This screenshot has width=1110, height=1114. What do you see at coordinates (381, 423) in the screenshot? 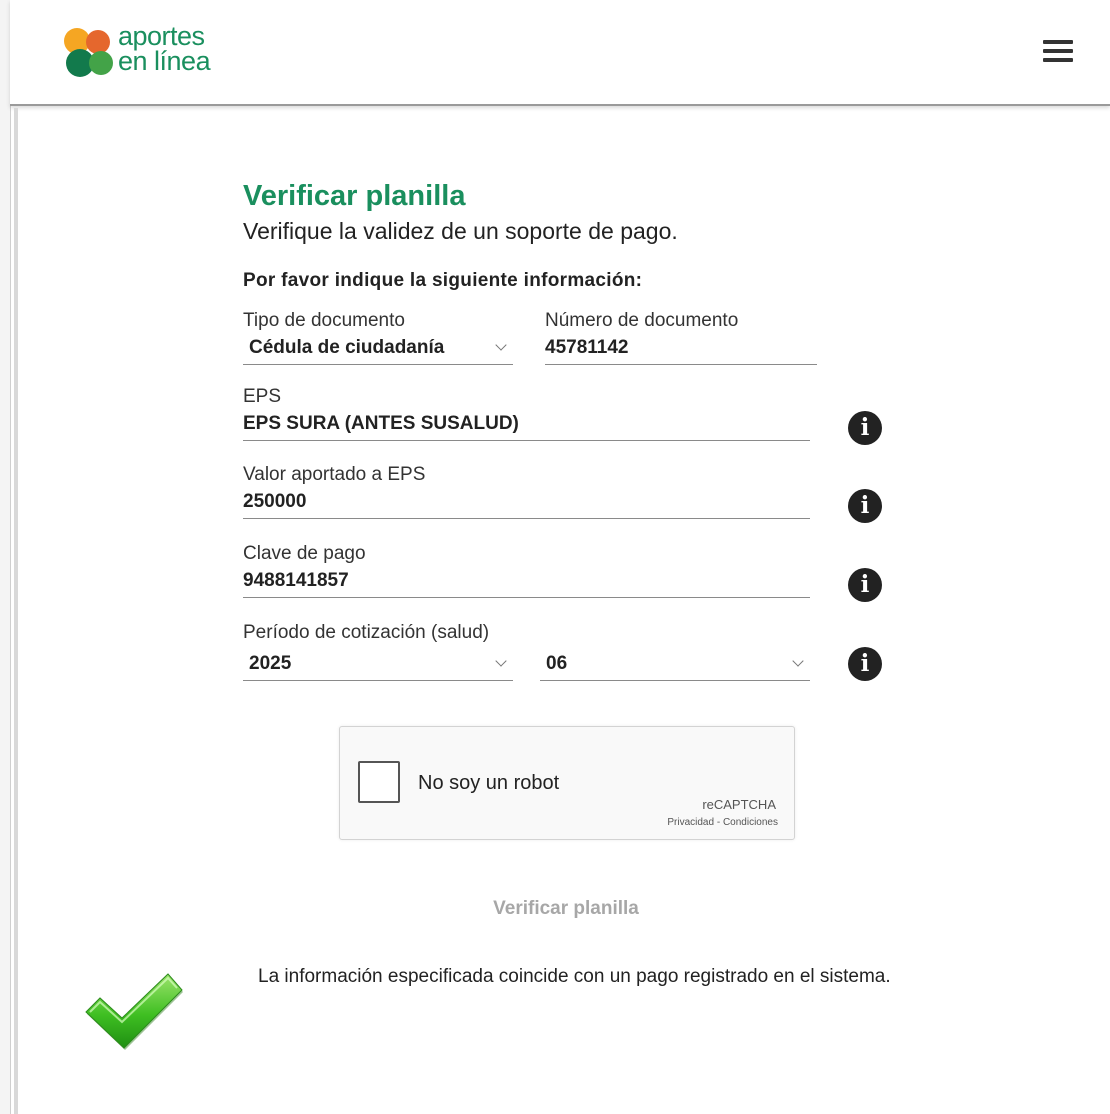
I see `eps-value: EPS SURA (ANTES SUSALUD)` at bounding box center [381, 423].